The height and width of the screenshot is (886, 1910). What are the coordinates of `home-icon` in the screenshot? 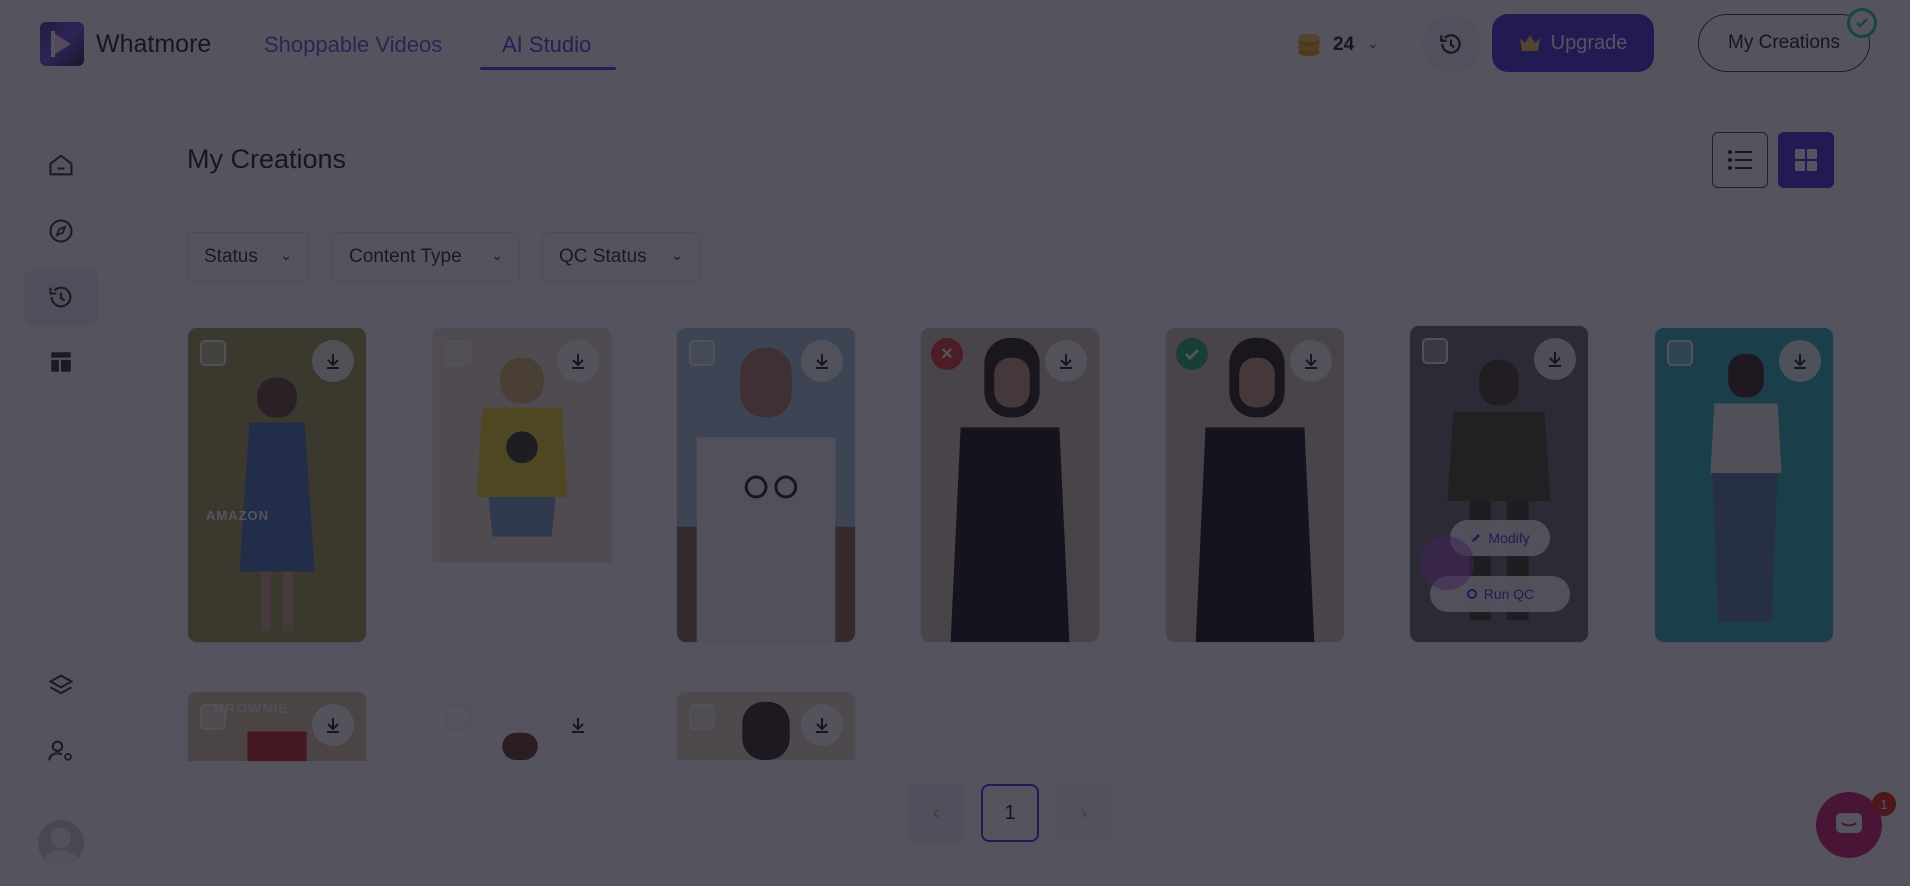 It's located at (61, 165).